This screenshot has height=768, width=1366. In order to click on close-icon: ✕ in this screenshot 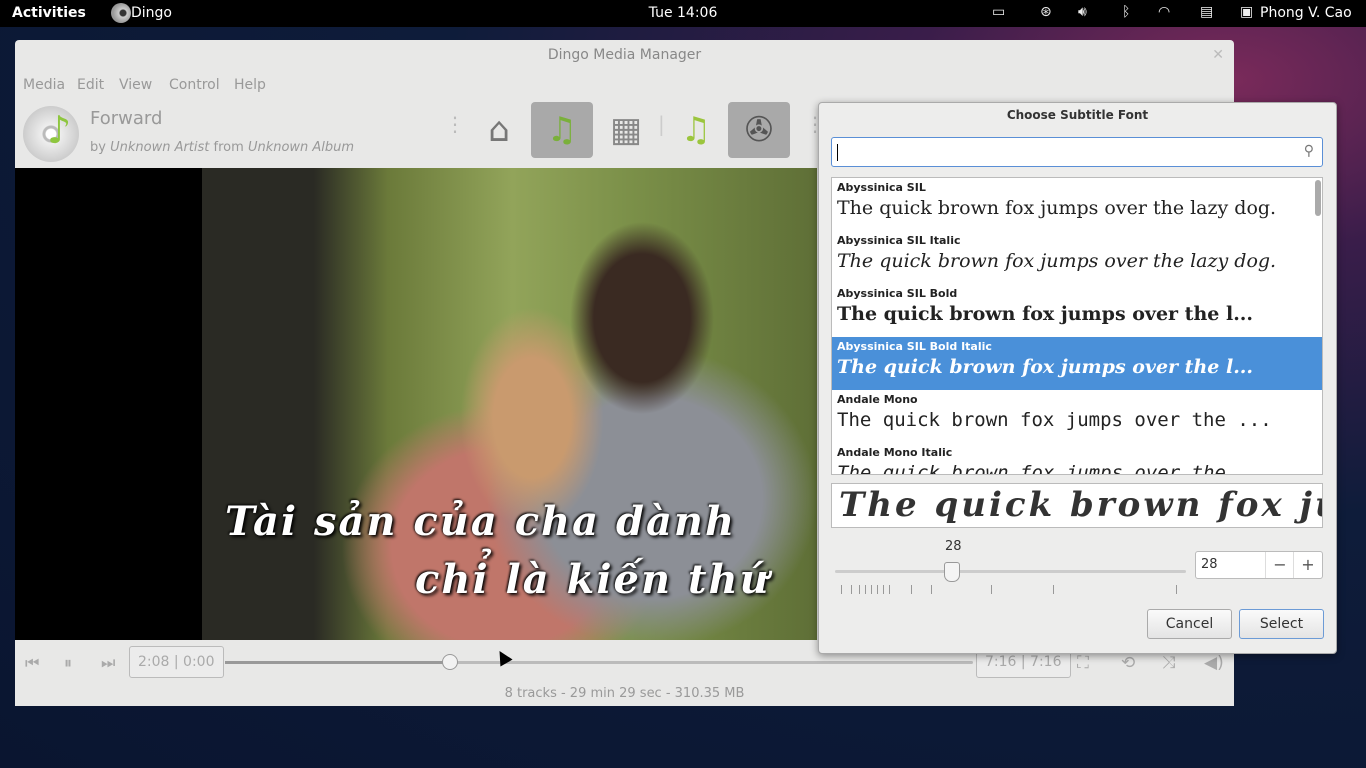, I will do `click(1218, 55)`.